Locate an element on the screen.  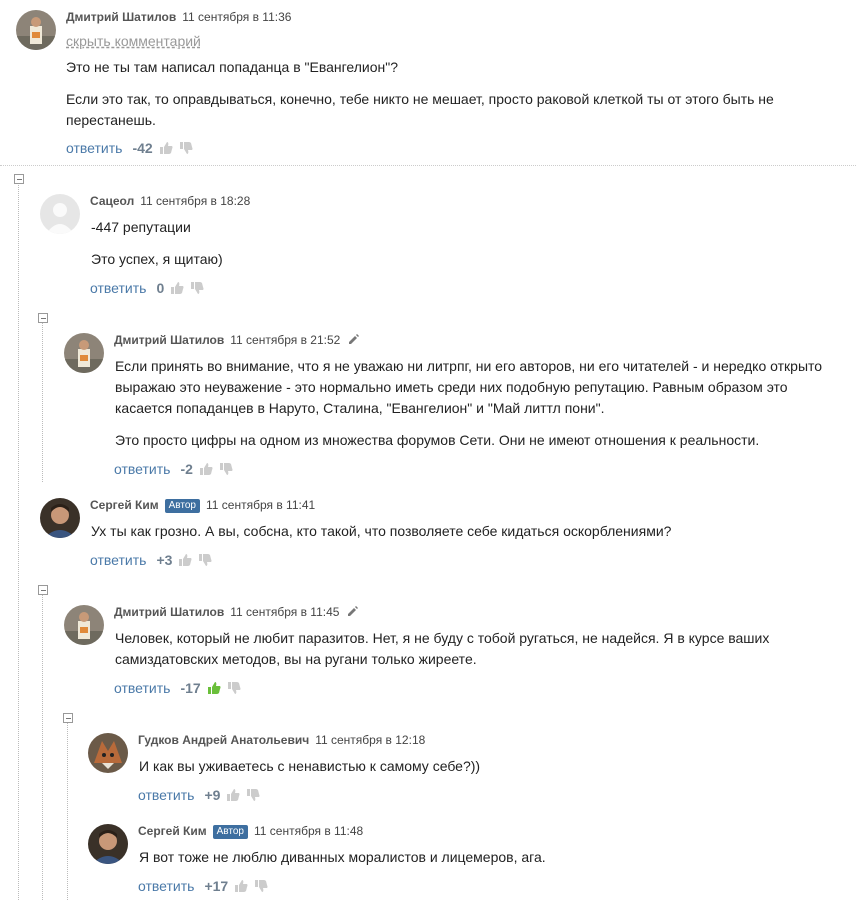
author-name: Сацеол is located at coordinates (112, 201).